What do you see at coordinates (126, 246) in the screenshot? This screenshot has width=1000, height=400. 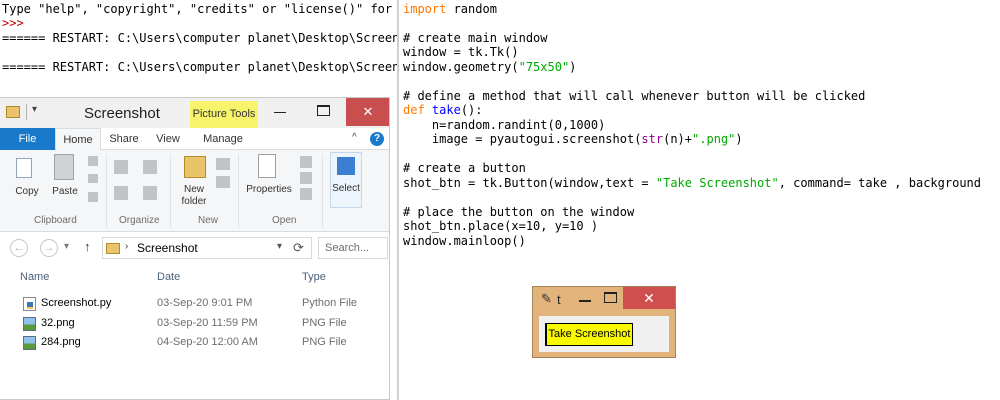 I see `chevron-right-icon: ›` at bounding box center [126, 246].